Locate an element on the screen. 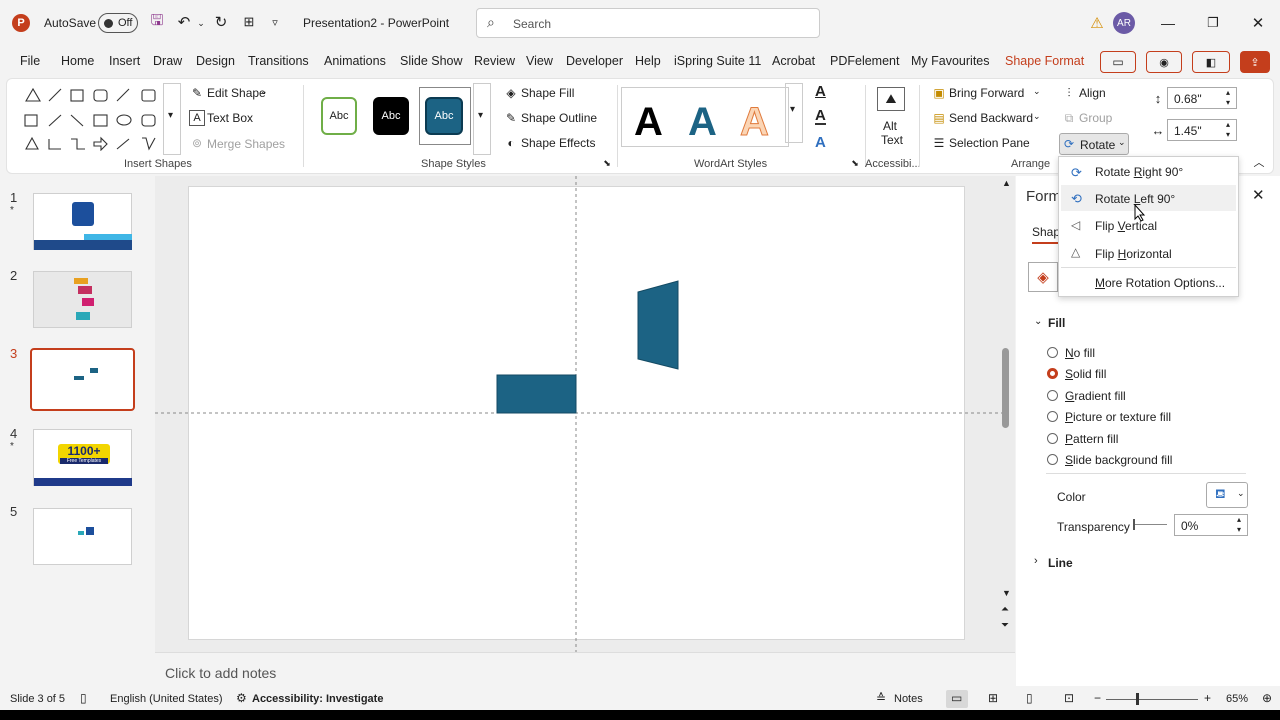 The height and width of the screenshot is (720, 1280). selection-pane-button: Selection Pane is located at coordinates (989, 143).